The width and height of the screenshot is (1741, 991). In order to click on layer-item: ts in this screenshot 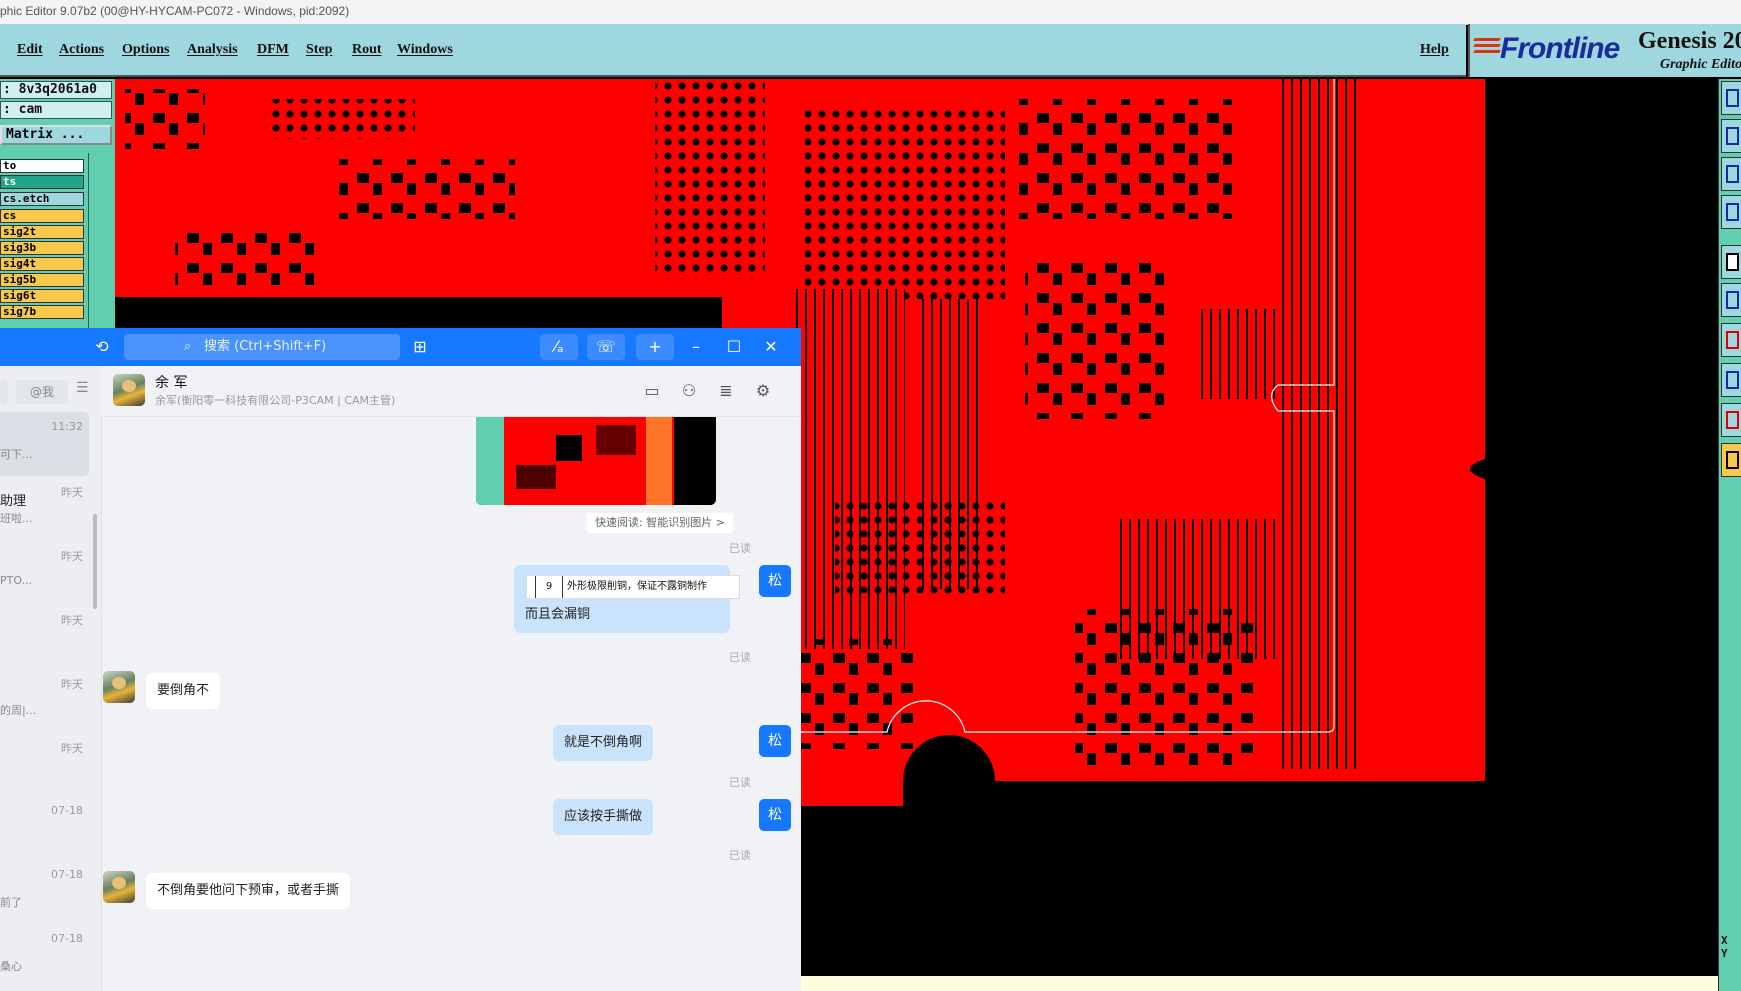, I will do `click(42, 182)`.